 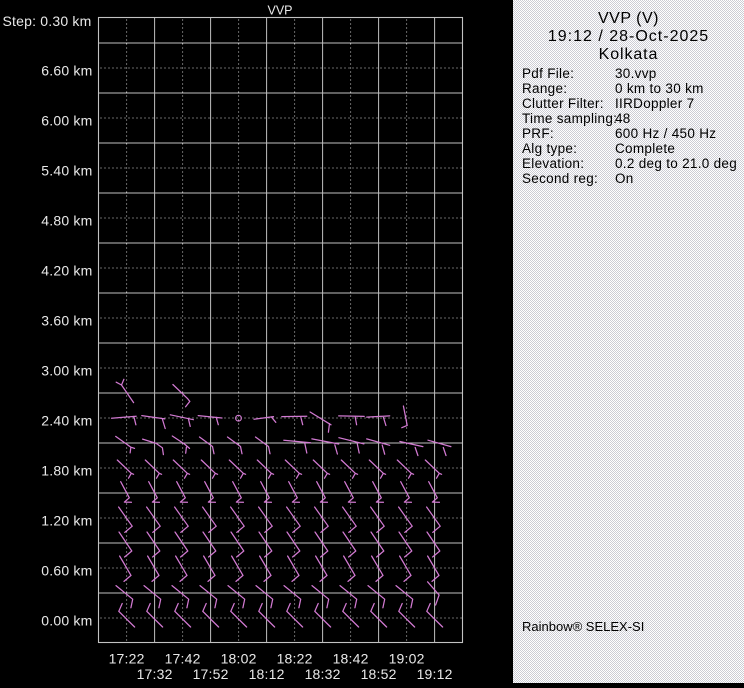 I want to click on svg-text: 18:02, so click(x=239, y=659).